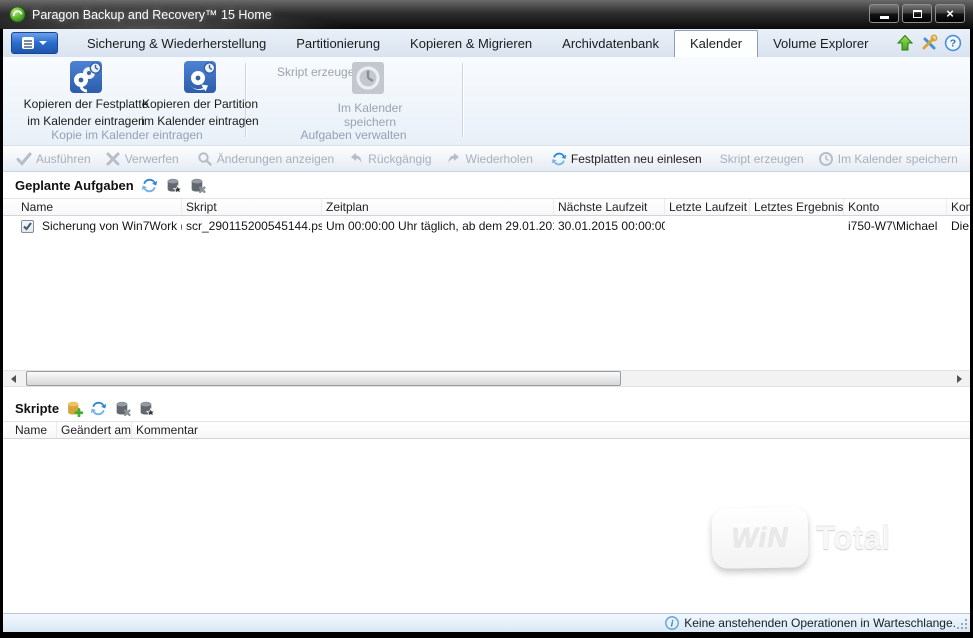 The height and width of the screenshot is (638, 973). Describe the element at coordinates (611, 226) in the screenshot. I see `task-next-run: 30.01.2015 00:00:00` at that location.